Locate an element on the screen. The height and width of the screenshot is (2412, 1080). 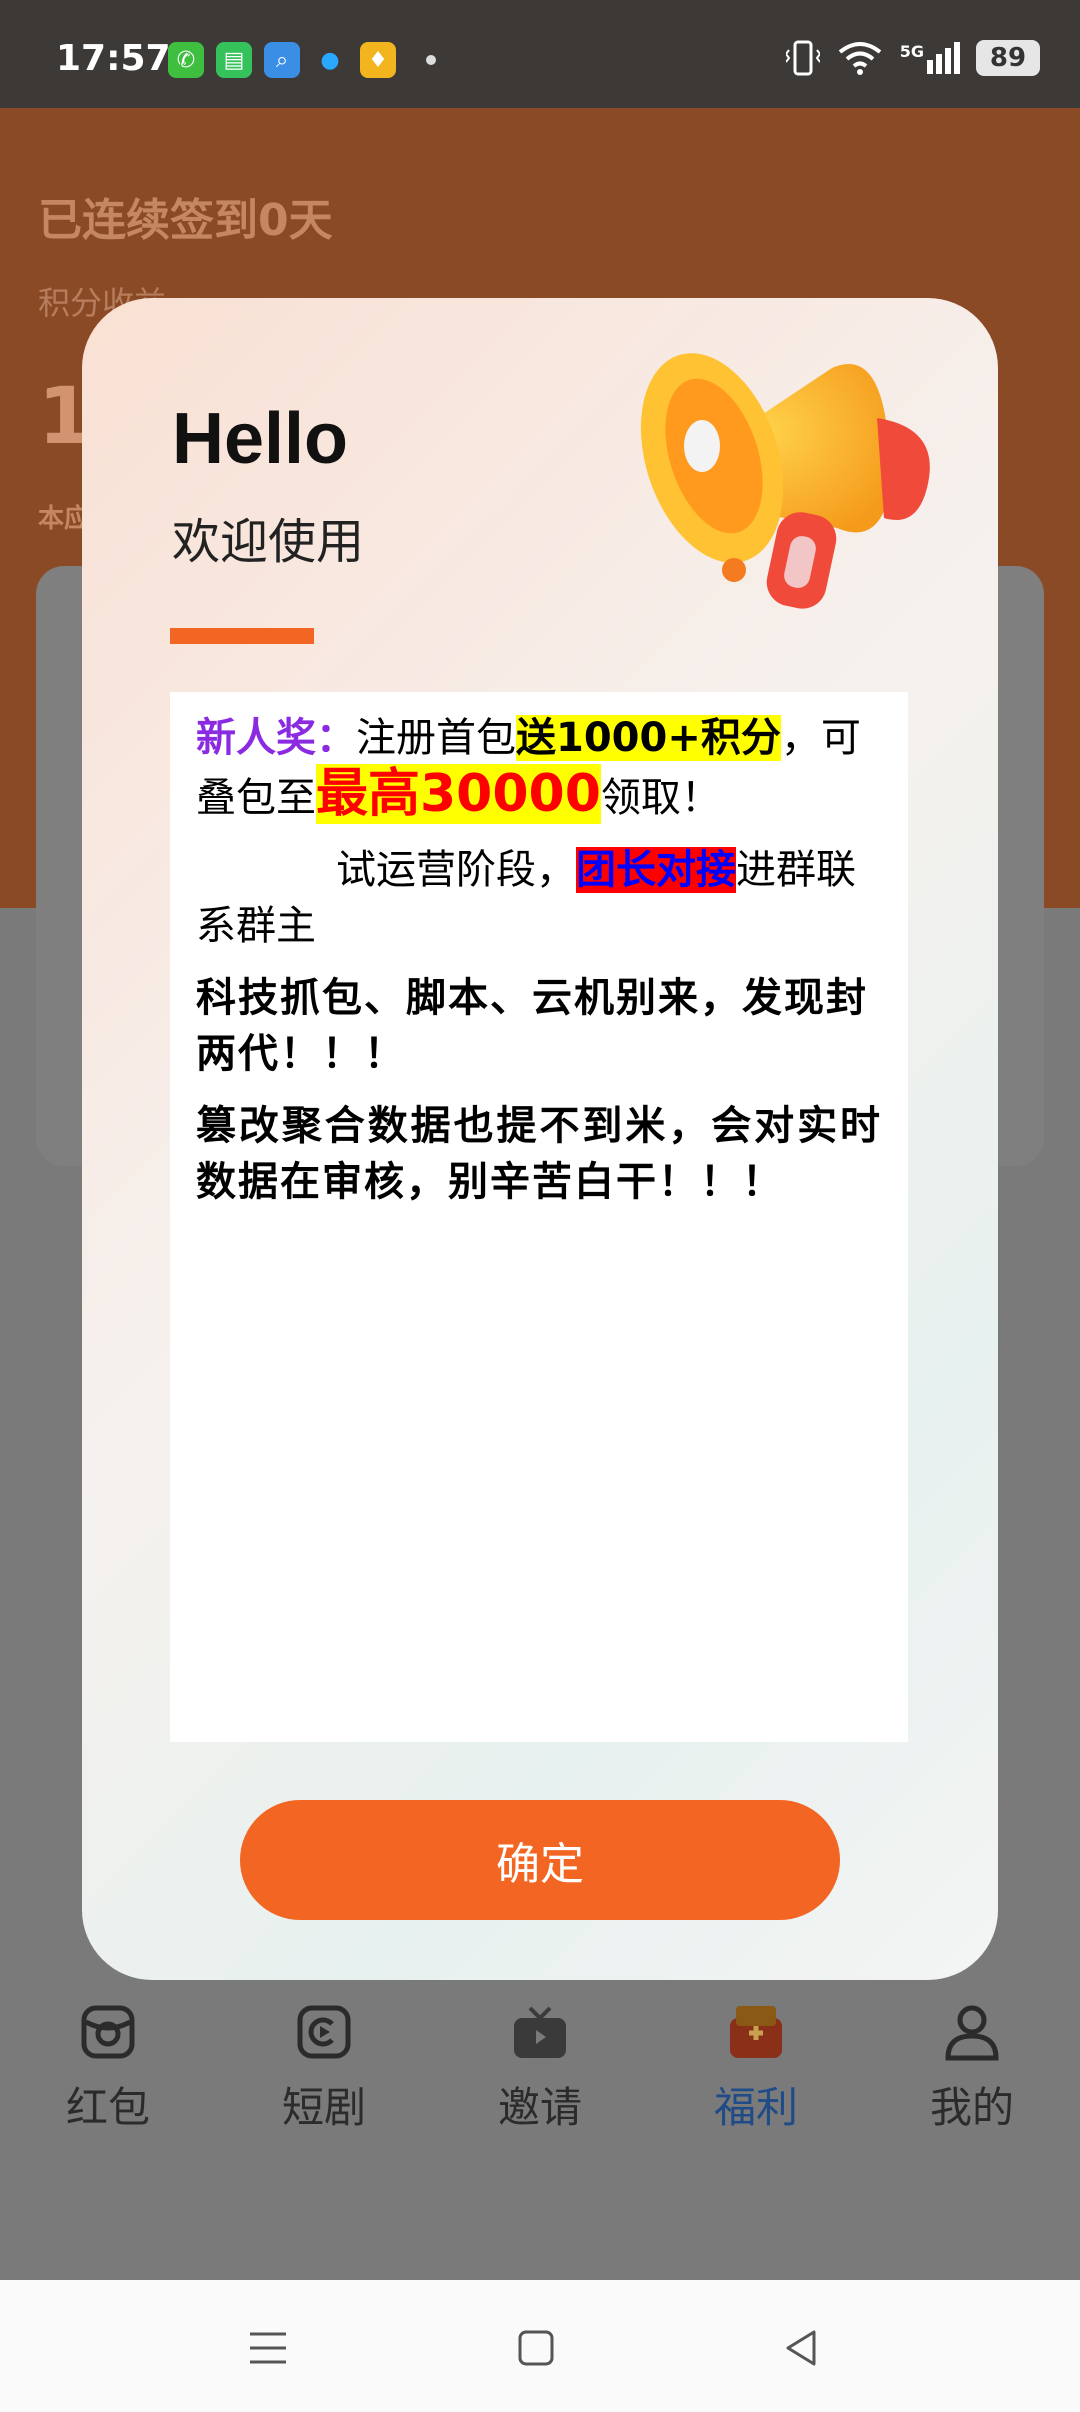
data-audit-warning: 篡改聚合数据也提不到米，会对实时数据在审核，别辛苦白干！！！ is located at coordinates (539, 1154).